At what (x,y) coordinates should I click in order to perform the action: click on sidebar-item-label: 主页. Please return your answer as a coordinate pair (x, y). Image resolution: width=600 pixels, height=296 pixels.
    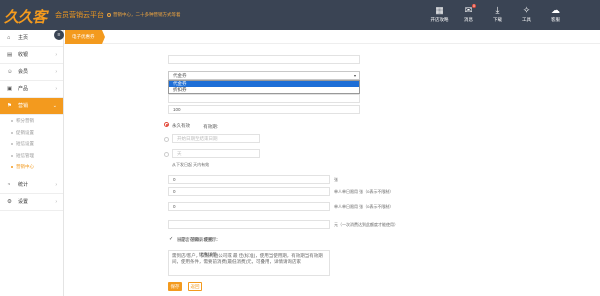
    Looking at the image, I should click on (23, 38).